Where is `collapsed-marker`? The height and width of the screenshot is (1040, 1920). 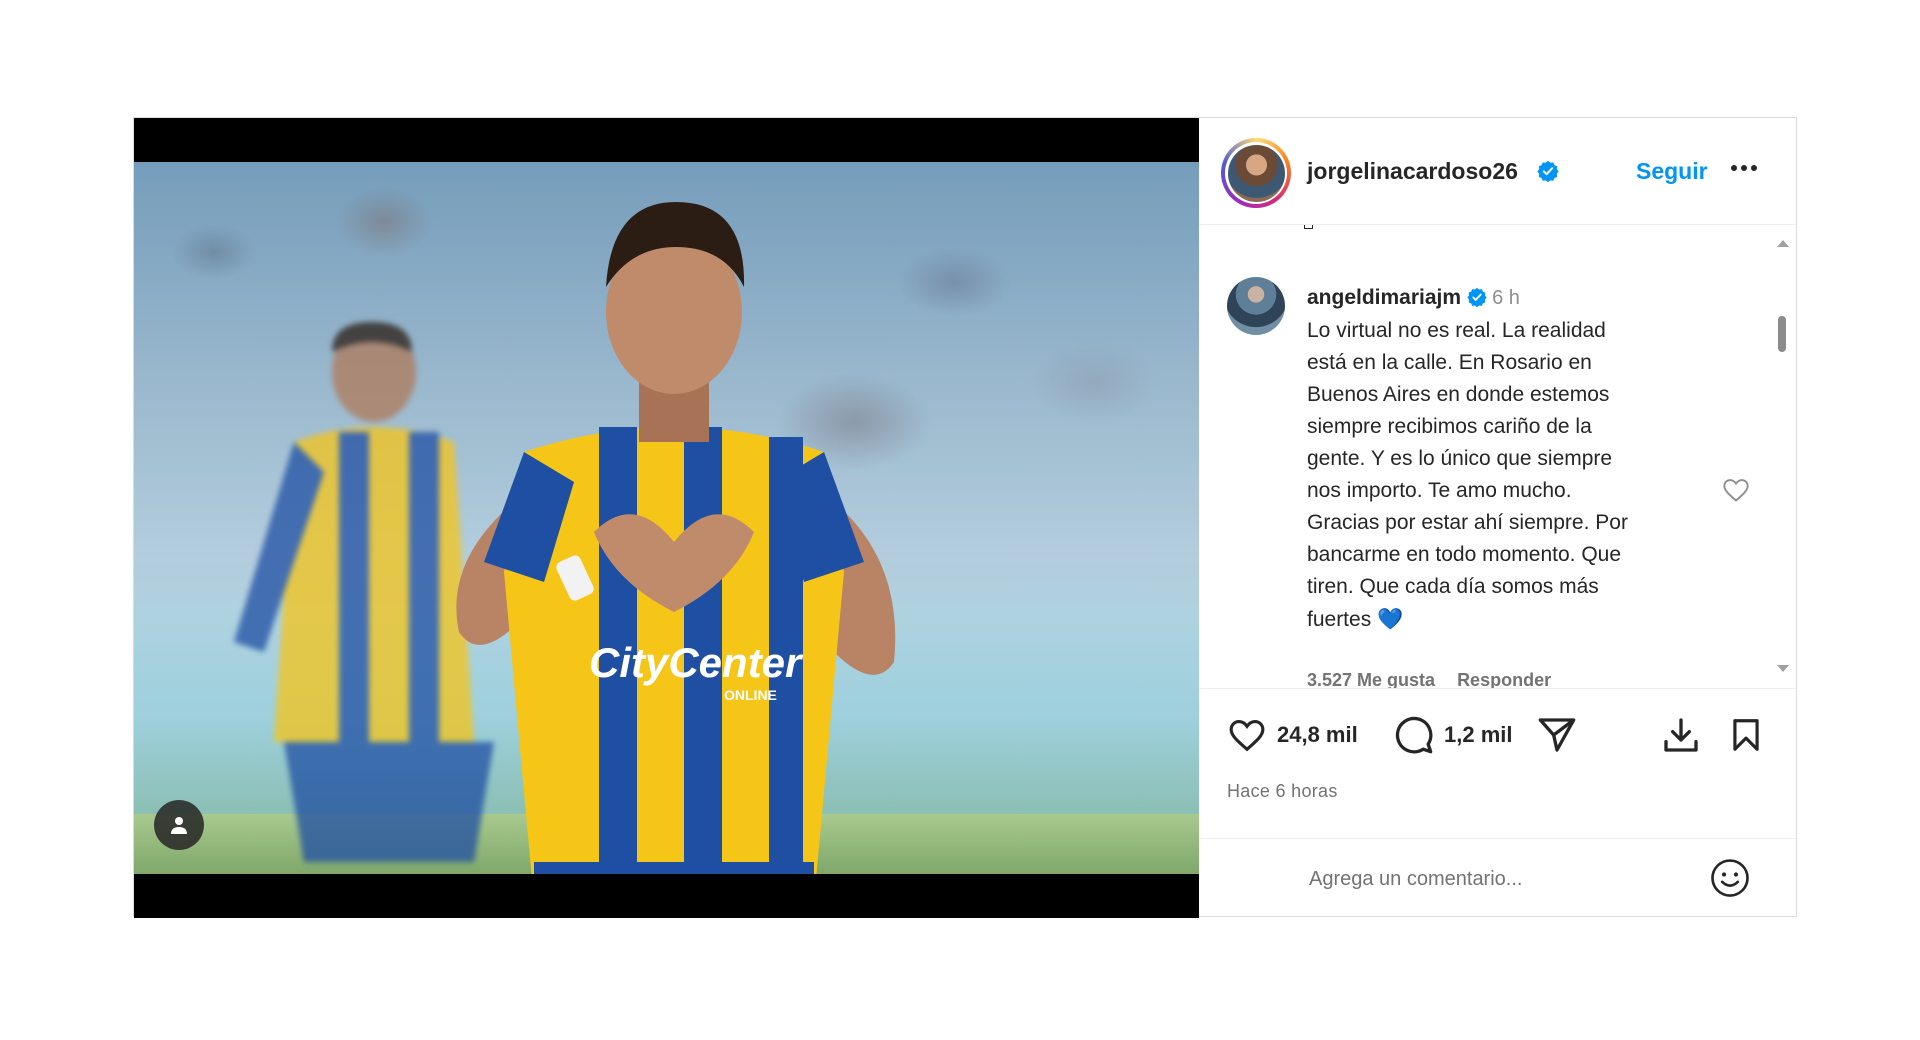
collapsed-marker is located at coordinates (1308, 227).